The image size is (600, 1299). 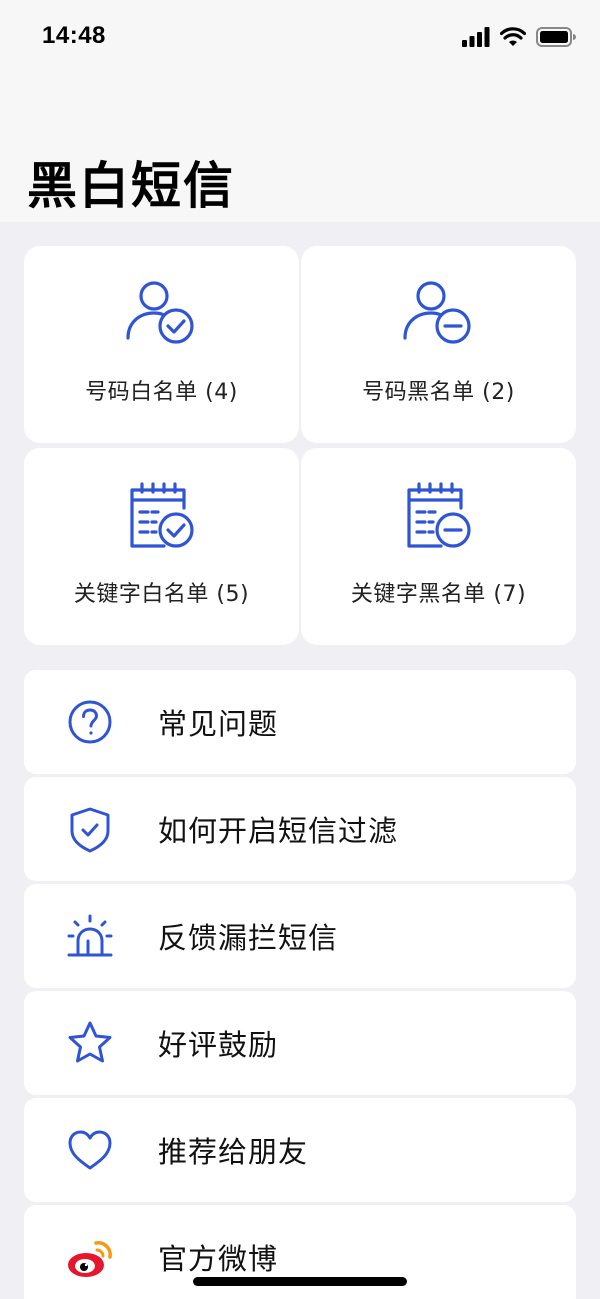 I want to click on card-keyword-blacklist: 关键字黑名单 (7), so click(x=438, y=546).